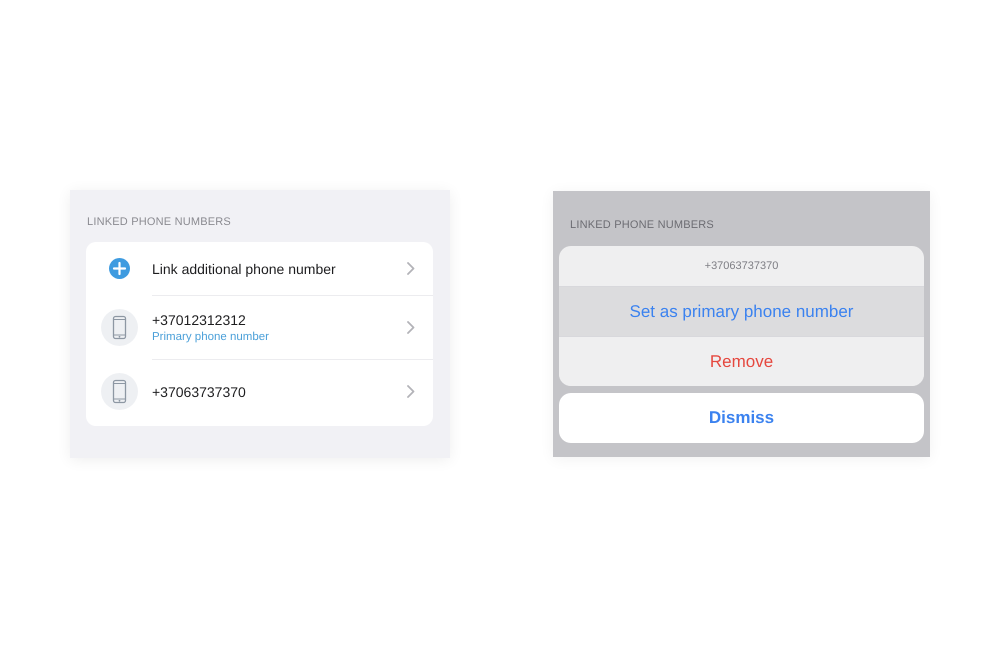 This screenshot has width=1000, height=648. I want to click on add-icon, so click(119, 268).